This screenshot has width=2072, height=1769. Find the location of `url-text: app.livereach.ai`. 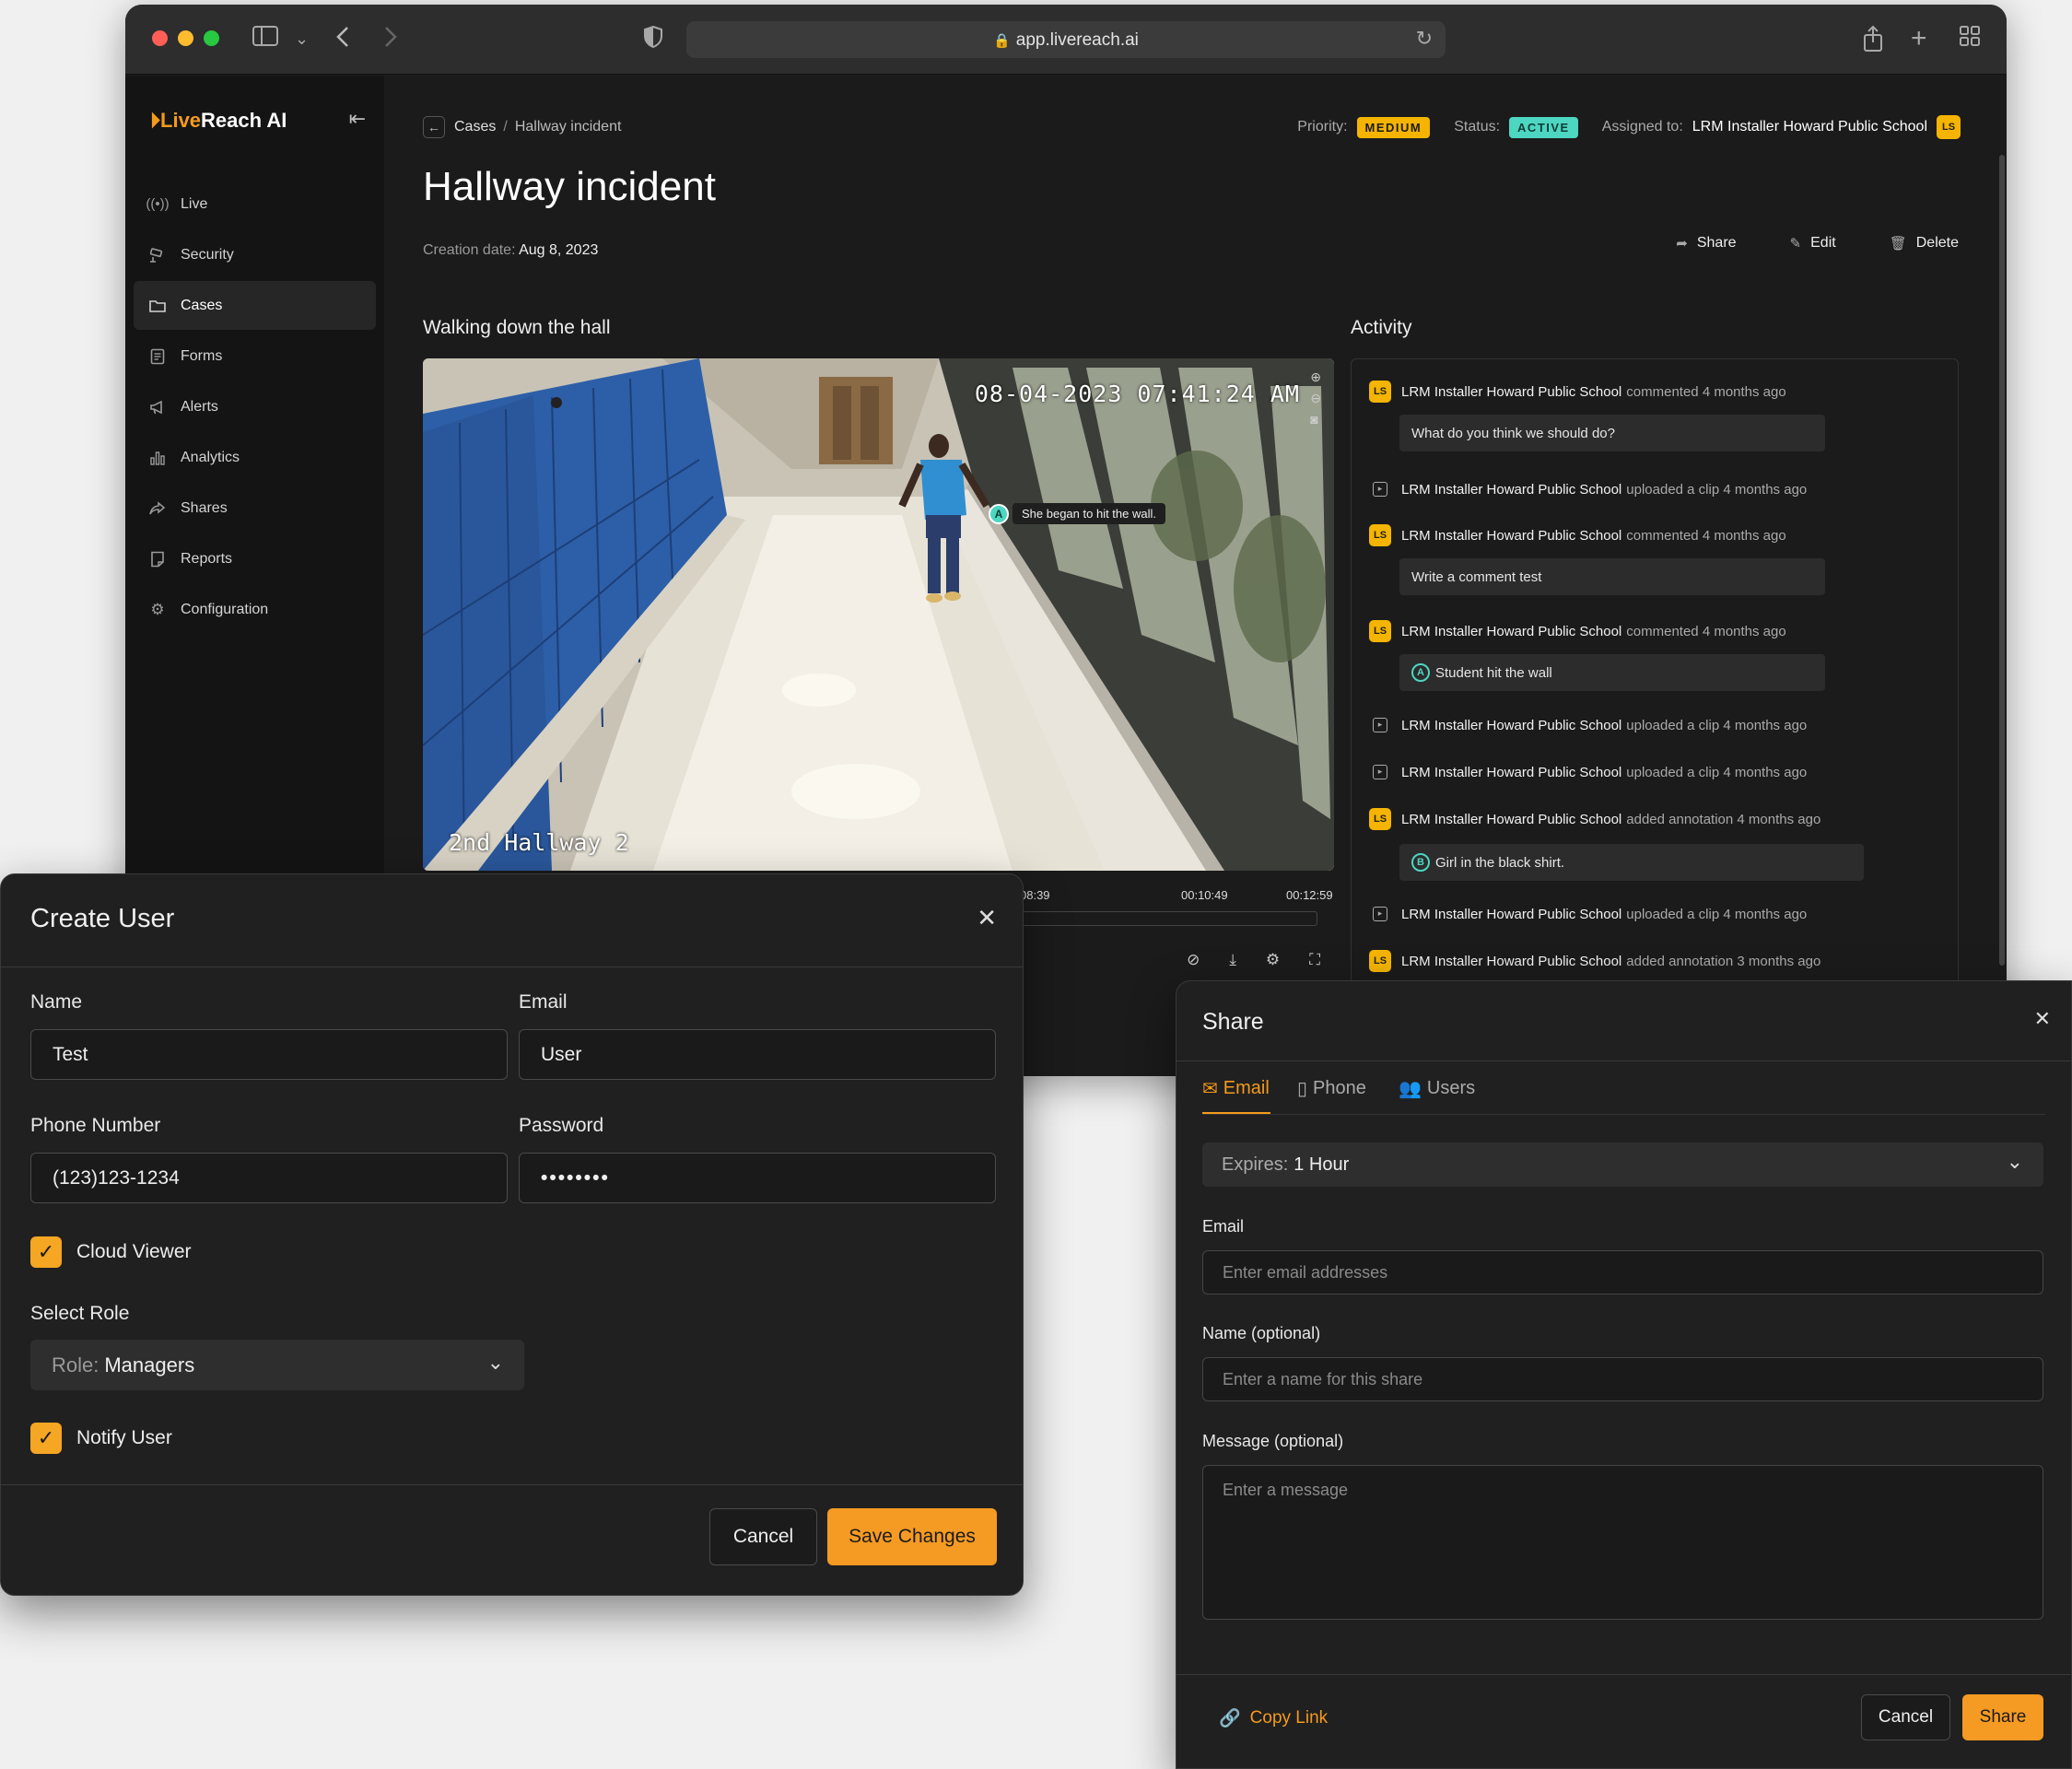

url-text: app.livereach.ai is located at coordinates (1077, 40).